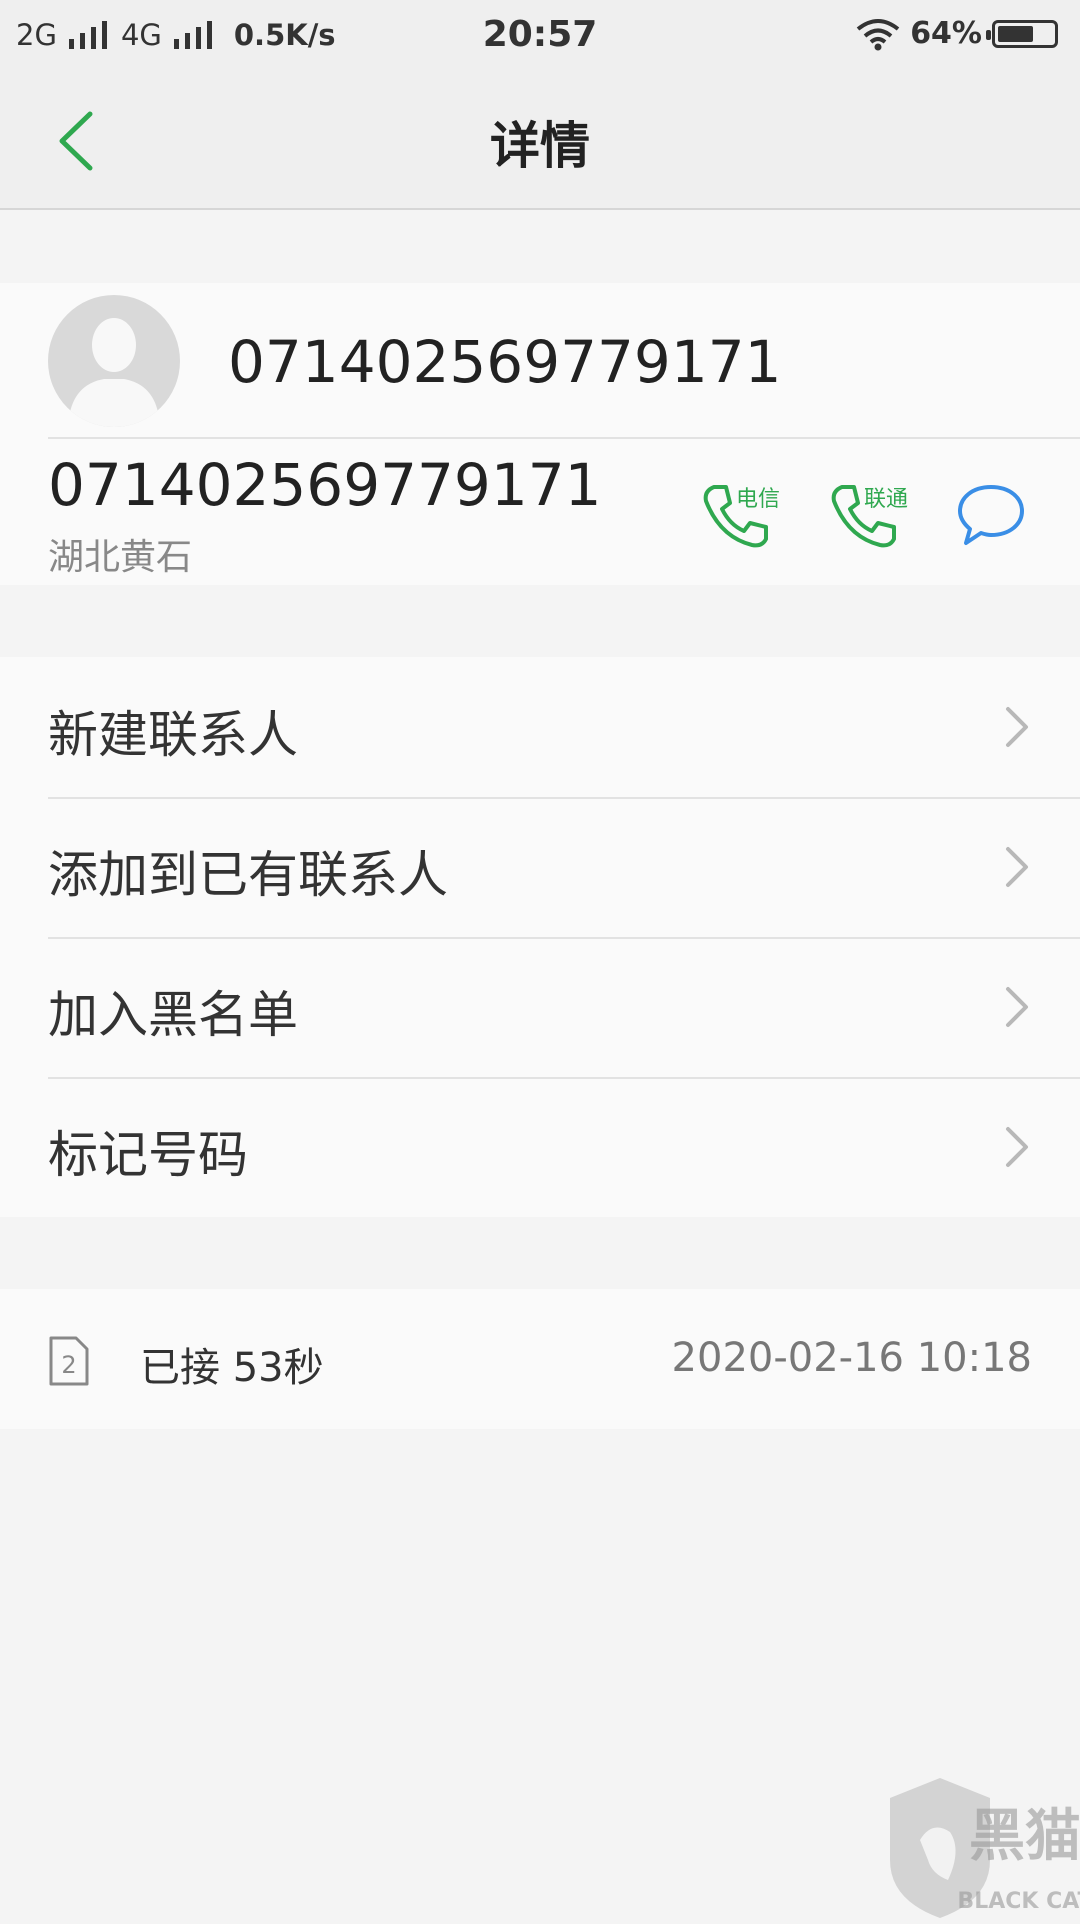  Describe the element at coordinates (758, 499) in the screenshot. I see `call-telecom-label: 电信` at that location.